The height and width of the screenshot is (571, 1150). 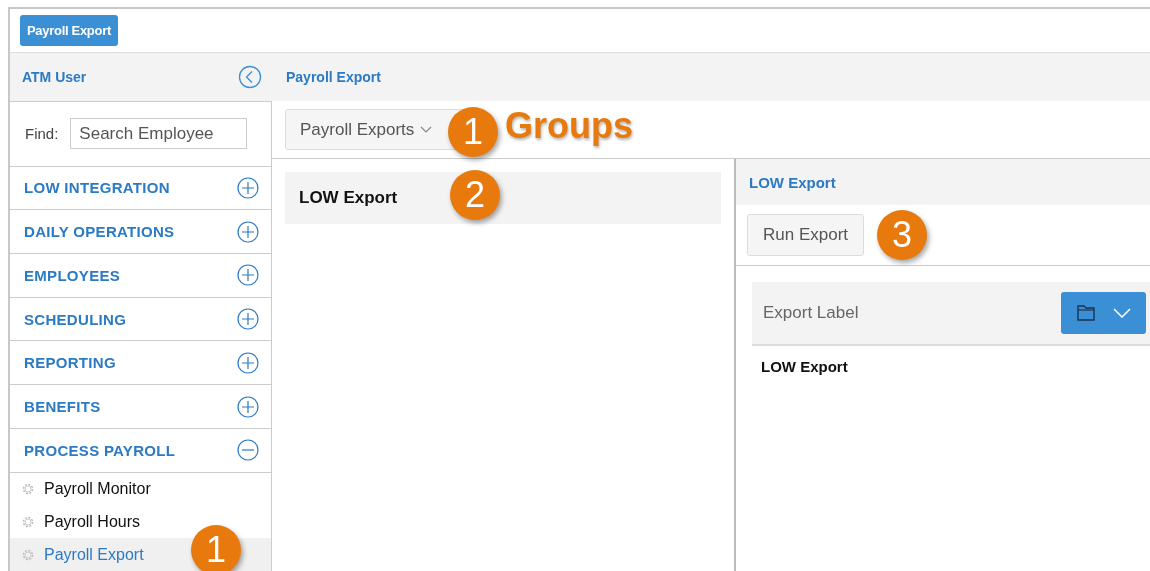 I want to click on menu-section: DAILY OPERATIONS, so click(x=140, y=232).